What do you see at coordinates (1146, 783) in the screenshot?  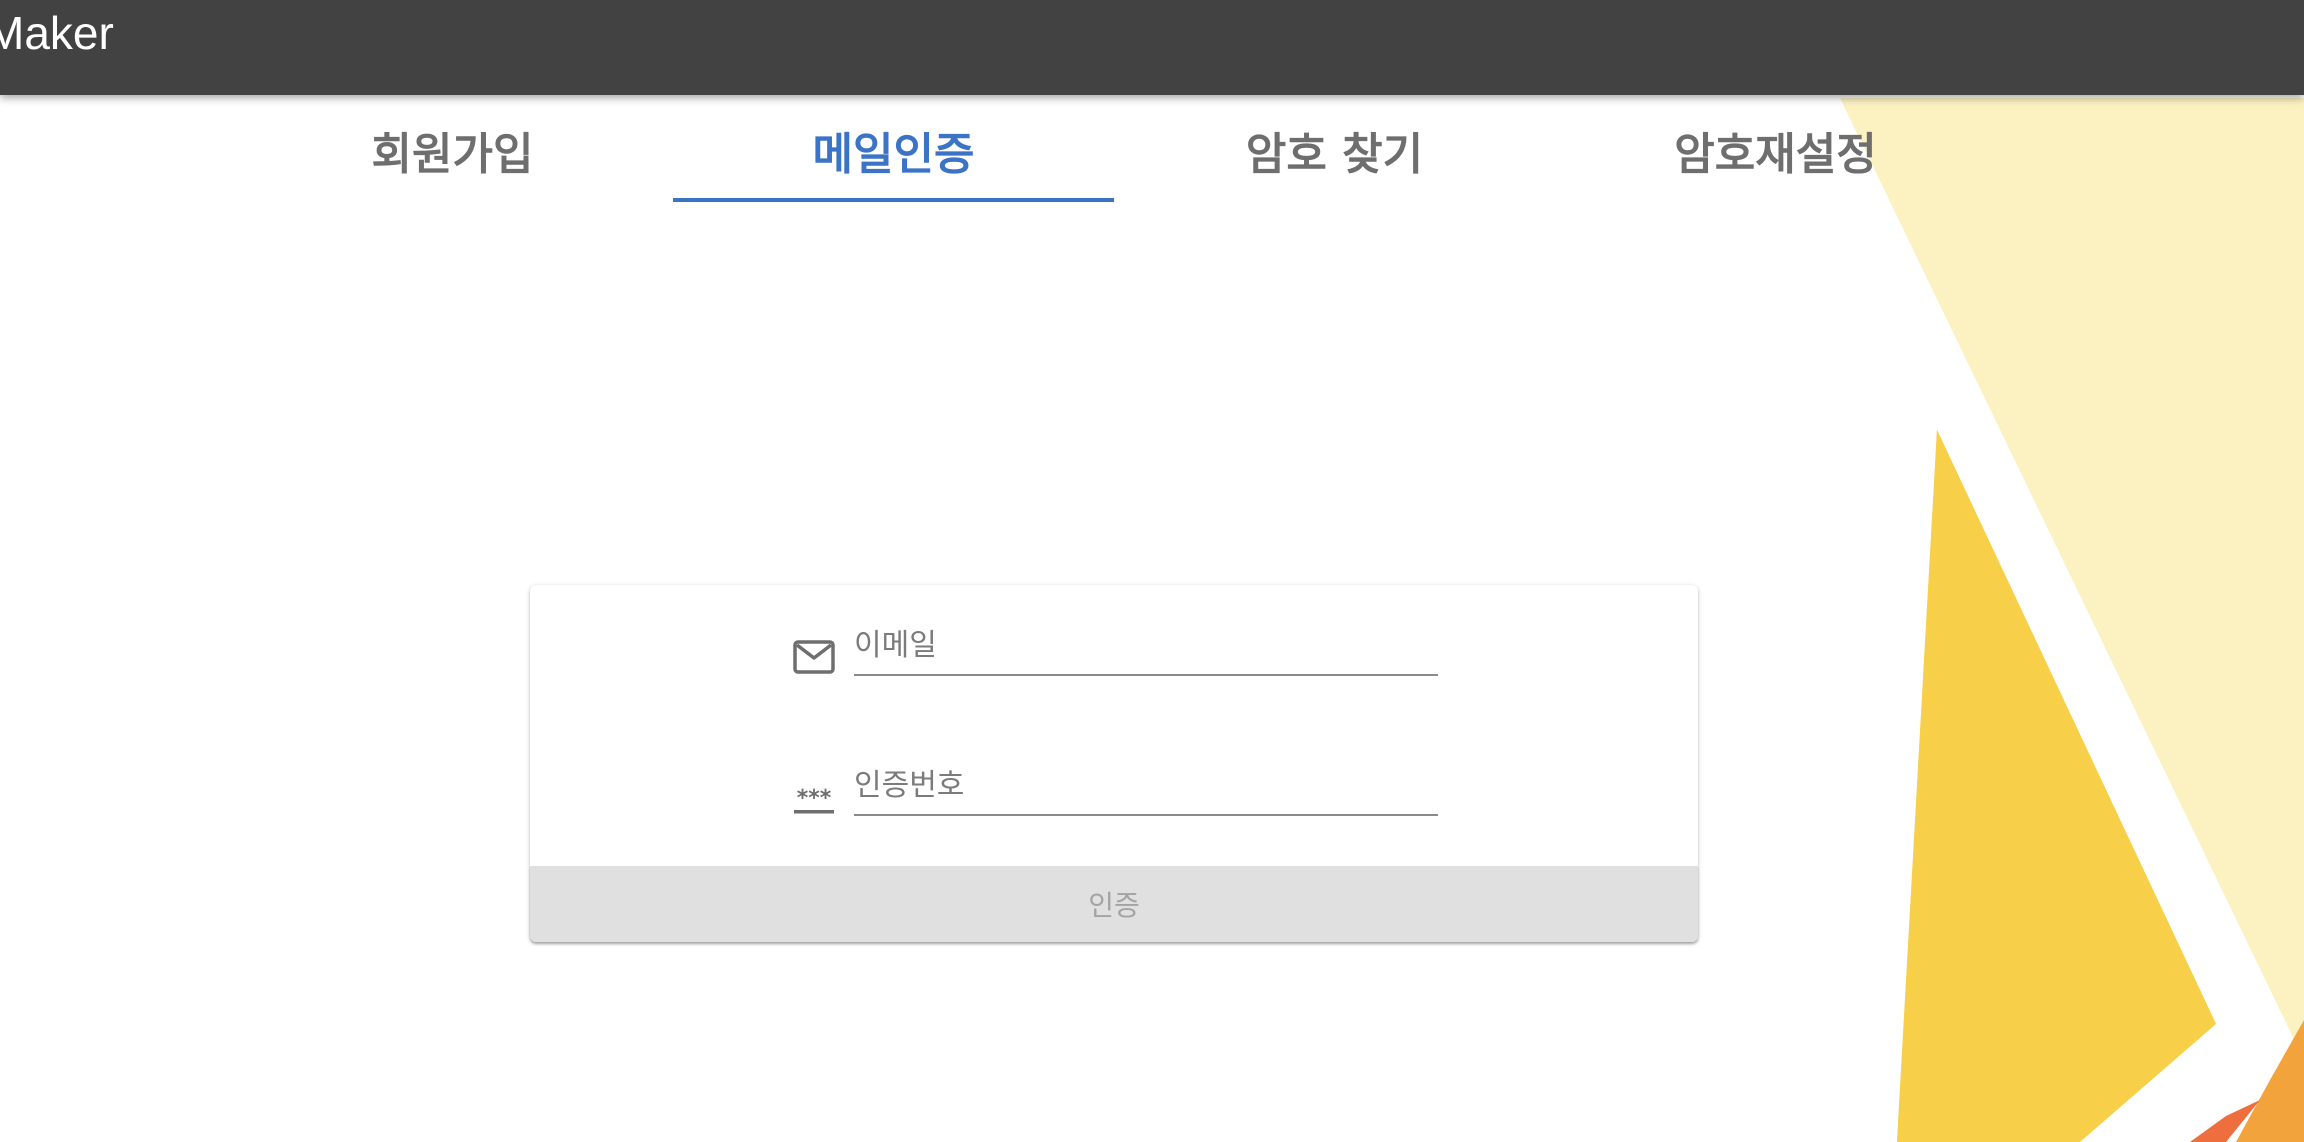 I see `verification-code-input` at bounding box center [1146, 783].